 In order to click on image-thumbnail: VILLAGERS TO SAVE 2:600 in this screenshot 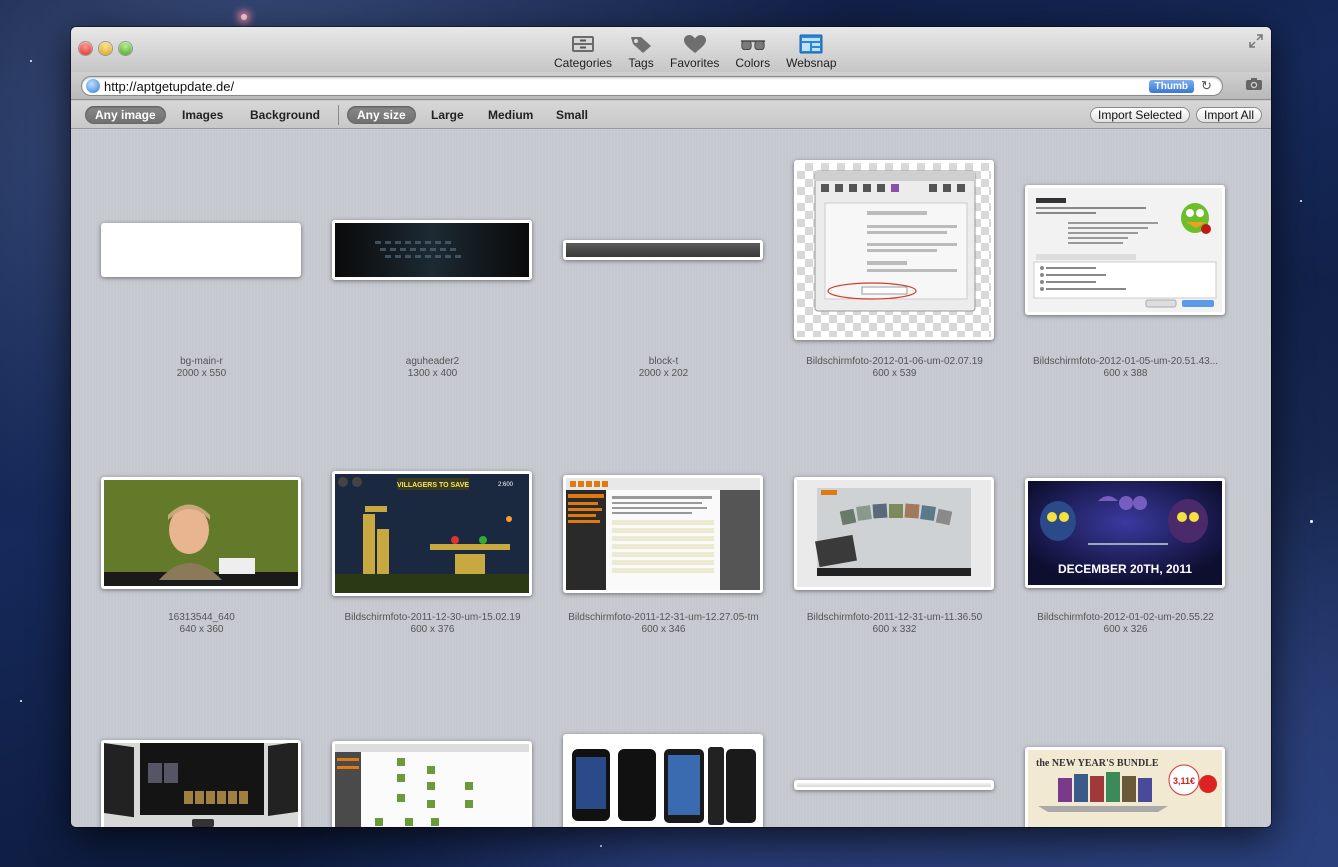, I will do `click(432, 533)`.